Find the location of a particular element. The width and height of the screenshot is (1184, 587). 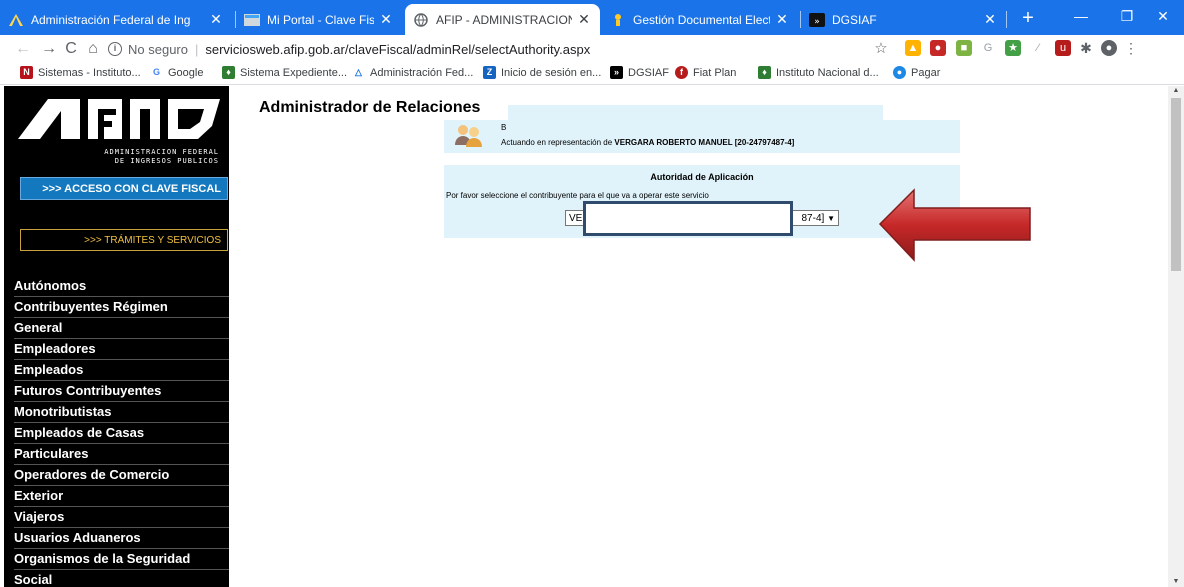

pagar-icon: ● is located at coordinates (899, 72).